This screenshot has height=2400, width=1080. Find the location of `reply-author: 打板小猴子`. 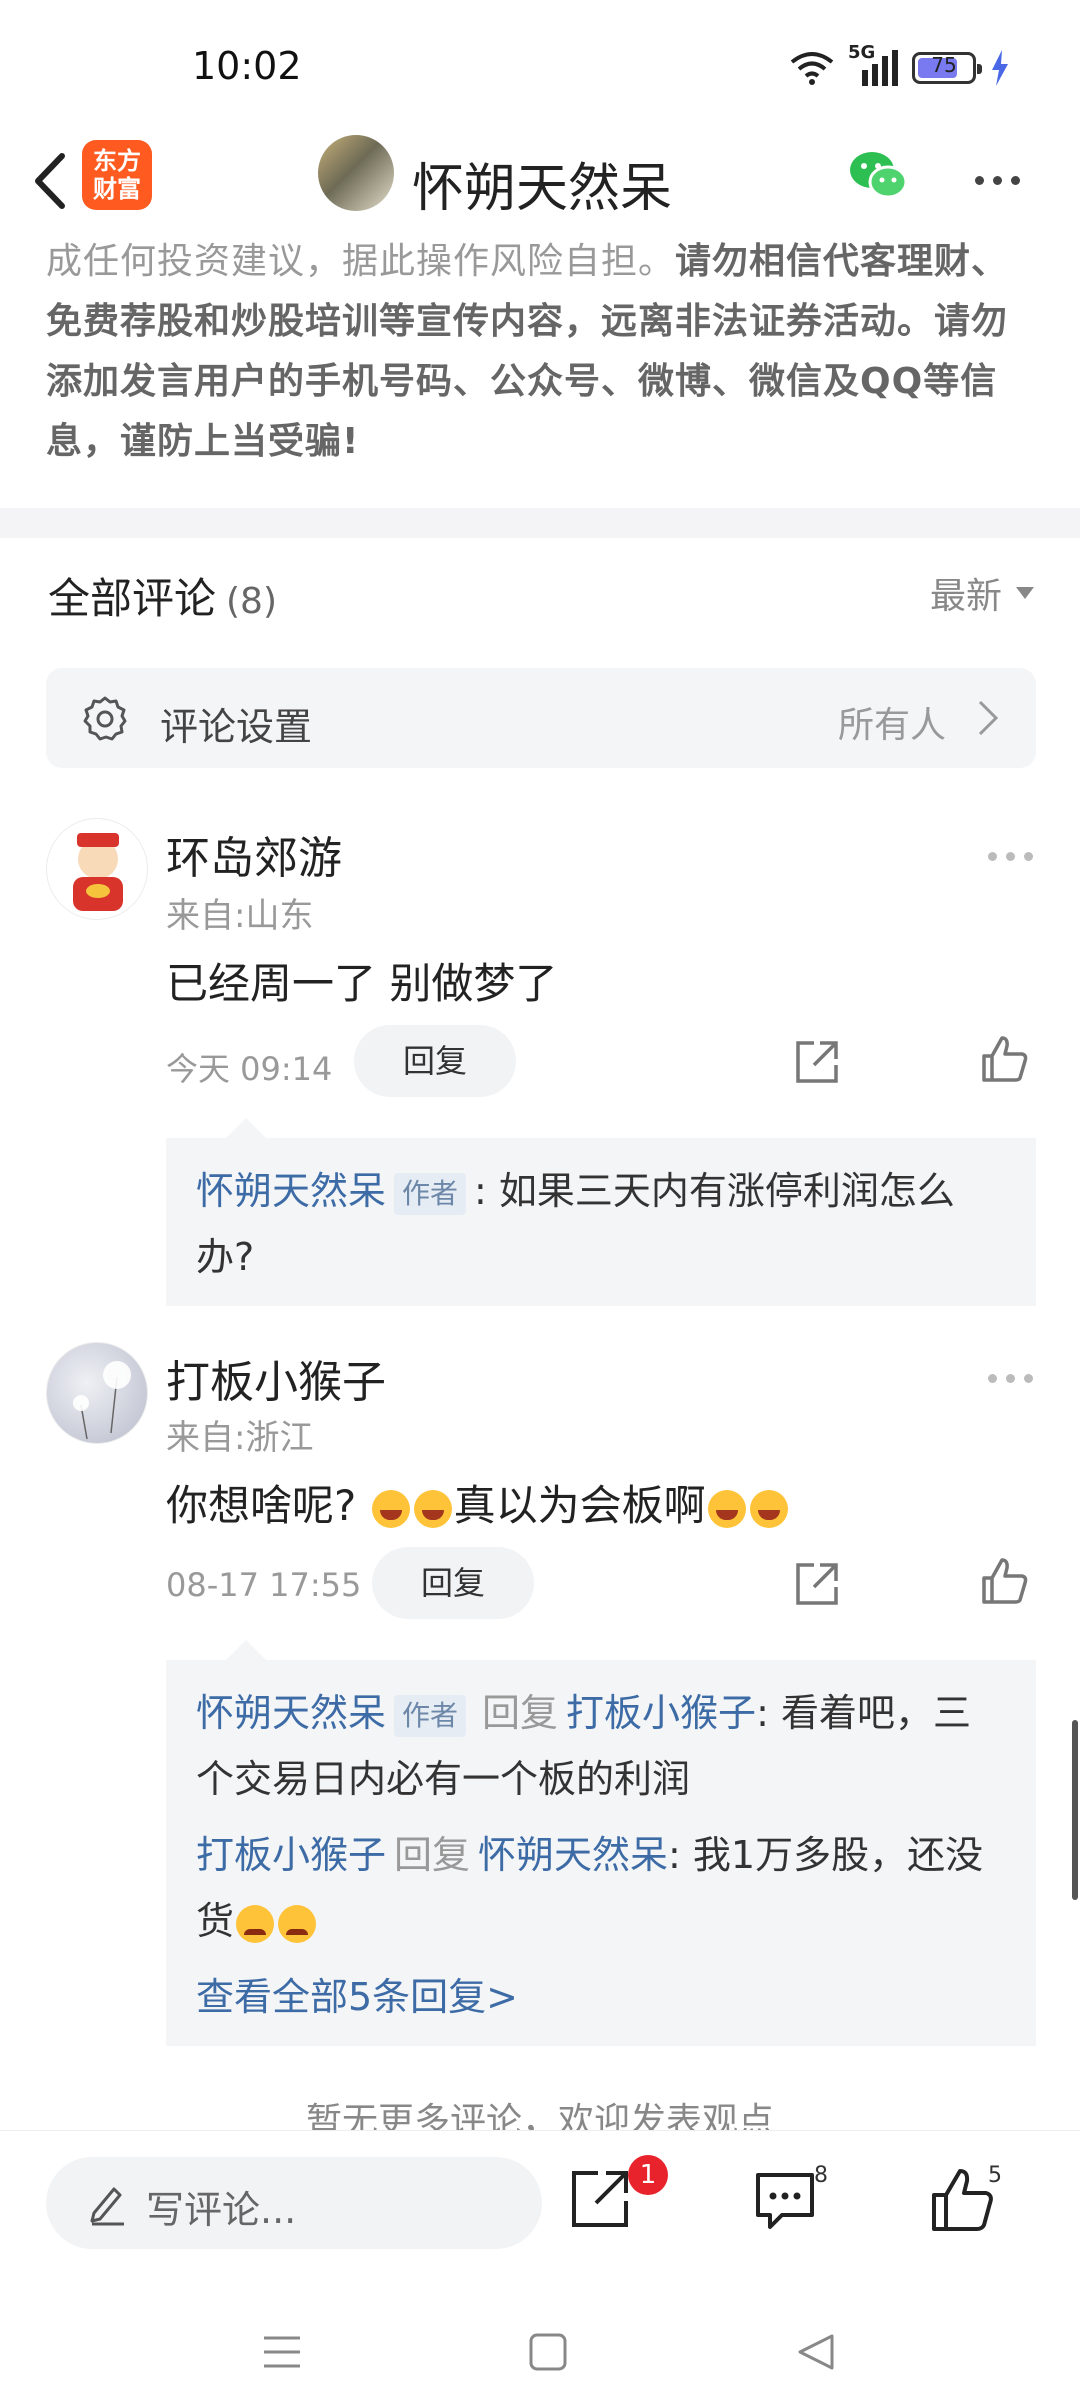

reply-author: 打板小猴子 is located at coordinates (291, 1855).